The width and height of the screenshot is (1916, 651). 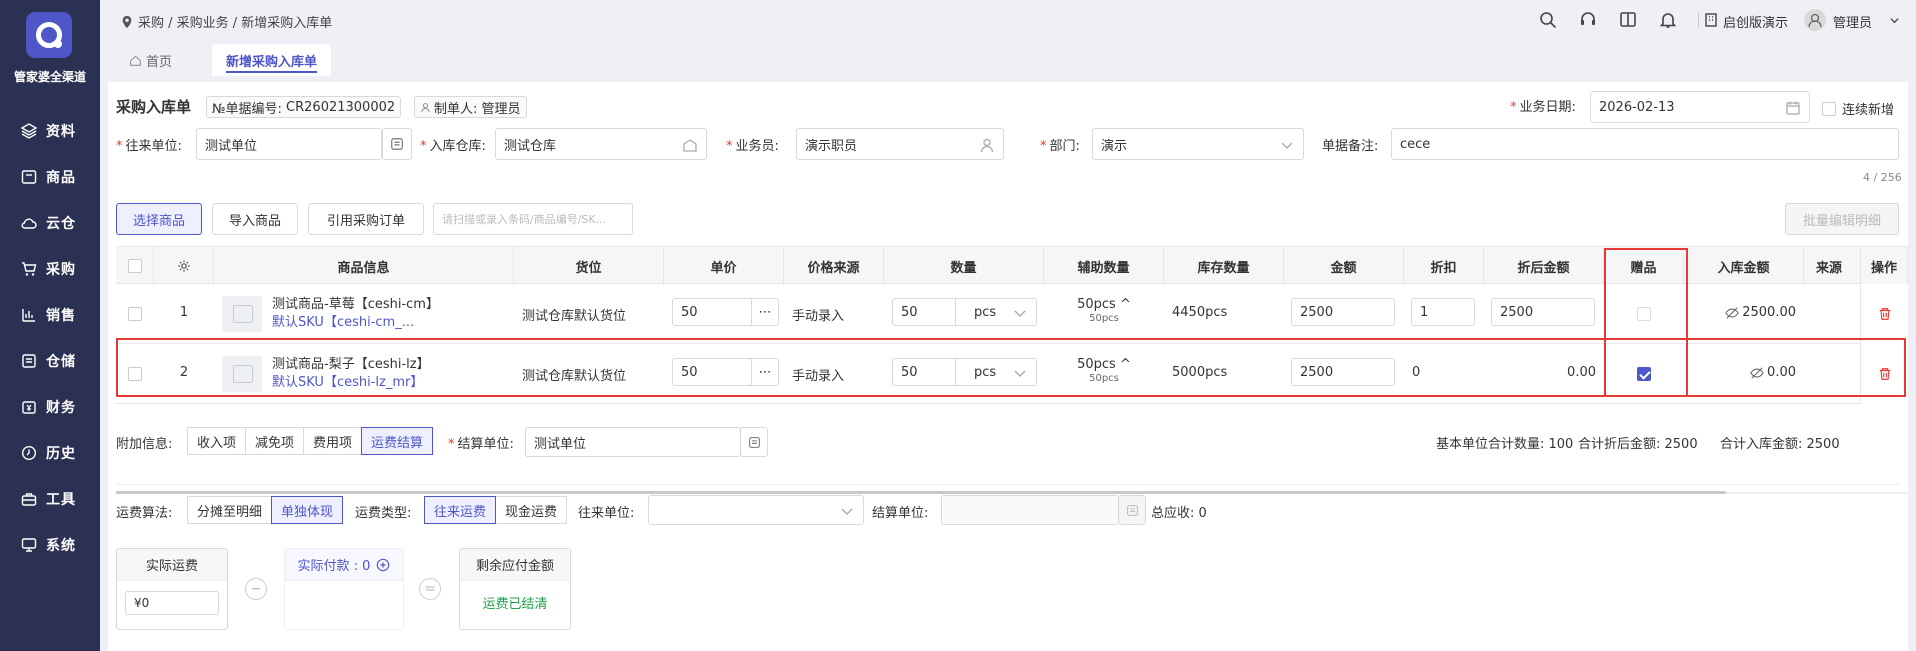 What do you see at coordinates (50, 453) in the screenshot?
I see `sidebar-item-history: 历史` at bounding box center [50, 453].